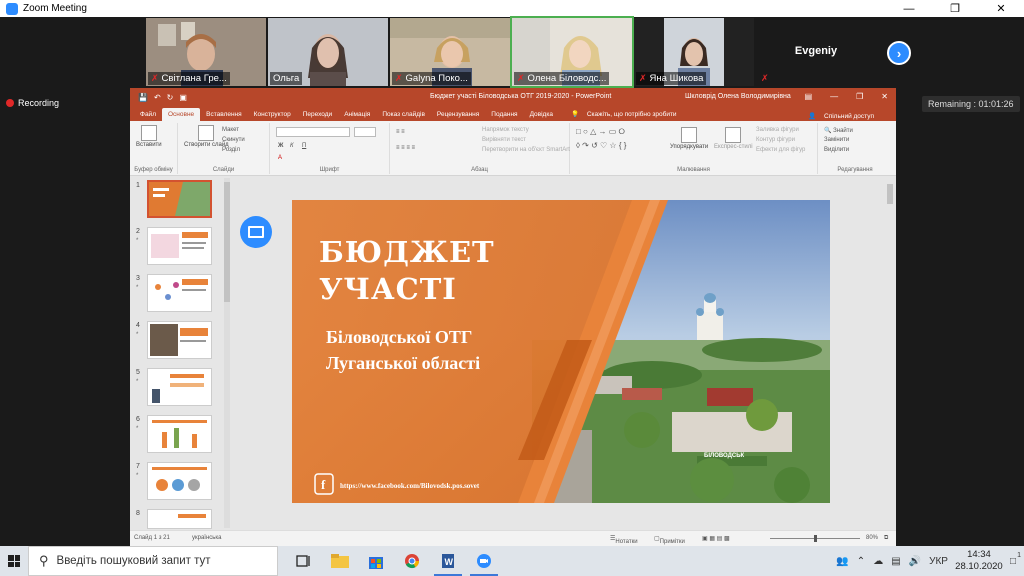  I want to click on svg-text: f, so click(323, 484).